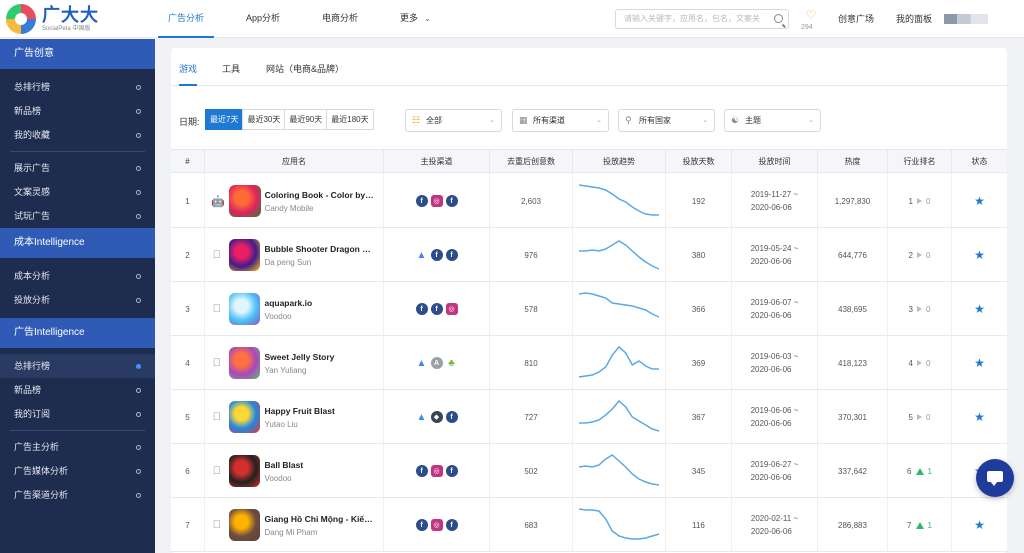 This screenshot has height=553, width=1024. I want to click on sidebar-item-ad-new-chart: 新品榜, so click(77, 390).